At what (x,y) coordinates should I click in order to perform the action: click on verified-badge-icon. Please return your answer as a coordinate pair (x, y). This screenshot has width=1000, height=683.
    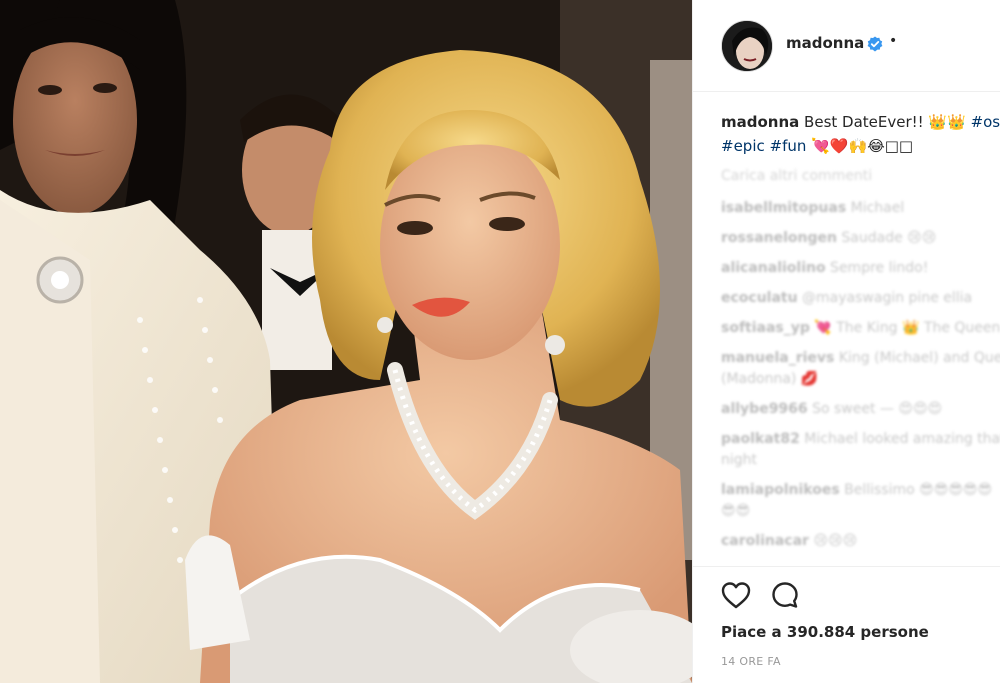
    Looking at the image, I should click on (875, 44).